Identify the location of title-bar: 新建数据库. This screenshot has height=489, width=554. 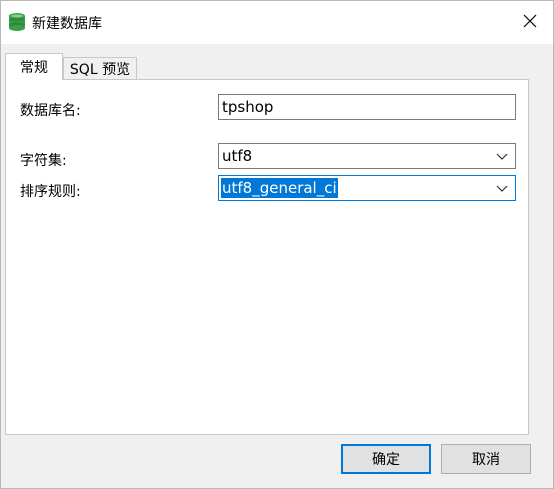
(277, 22).